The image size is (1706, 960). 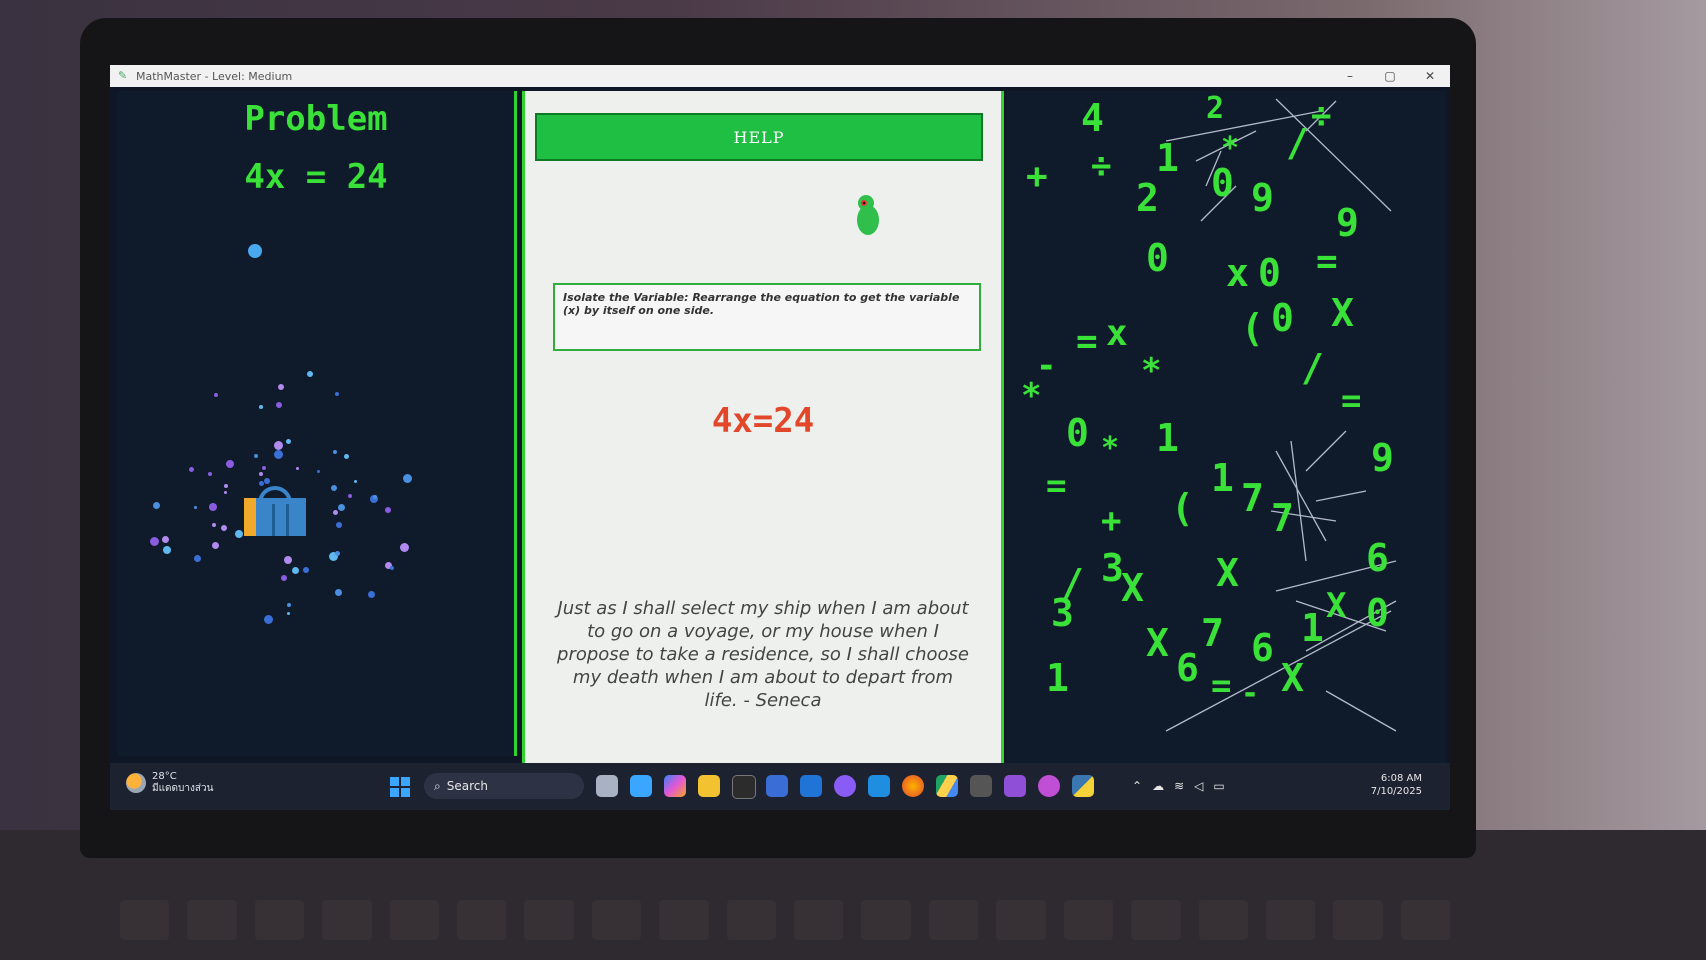 What do you see at coordinates (400, 787) in the screenshot?
I see `windows-start-icon` at bounding box center [400, 787].